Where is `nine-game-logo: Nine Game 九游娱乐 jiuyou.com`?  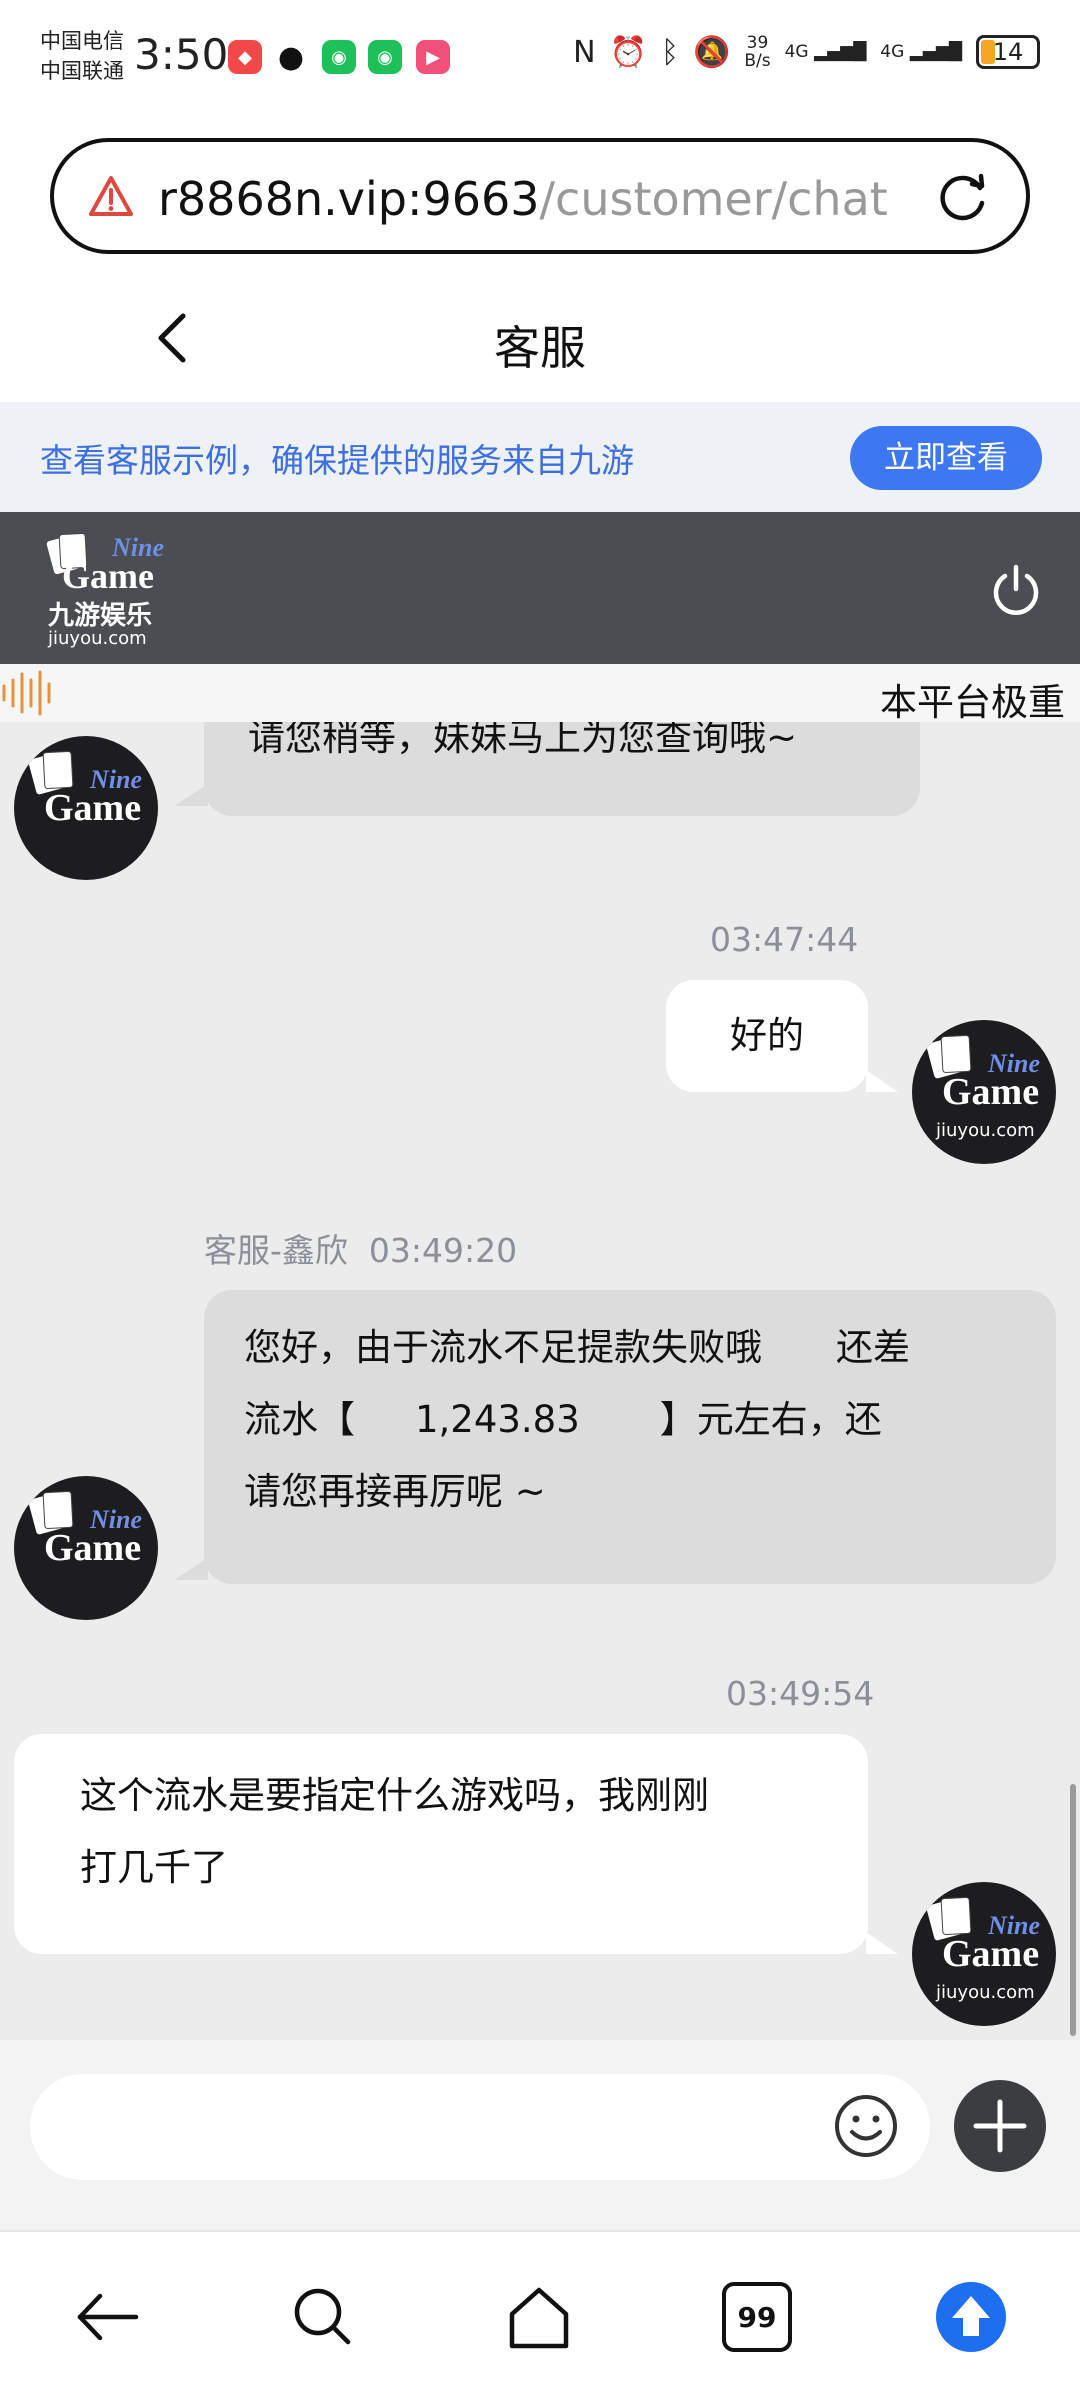 nine-game-logo: Nine Game 九游娱乐 jiuyou.com is located at coordinates (105, 590).